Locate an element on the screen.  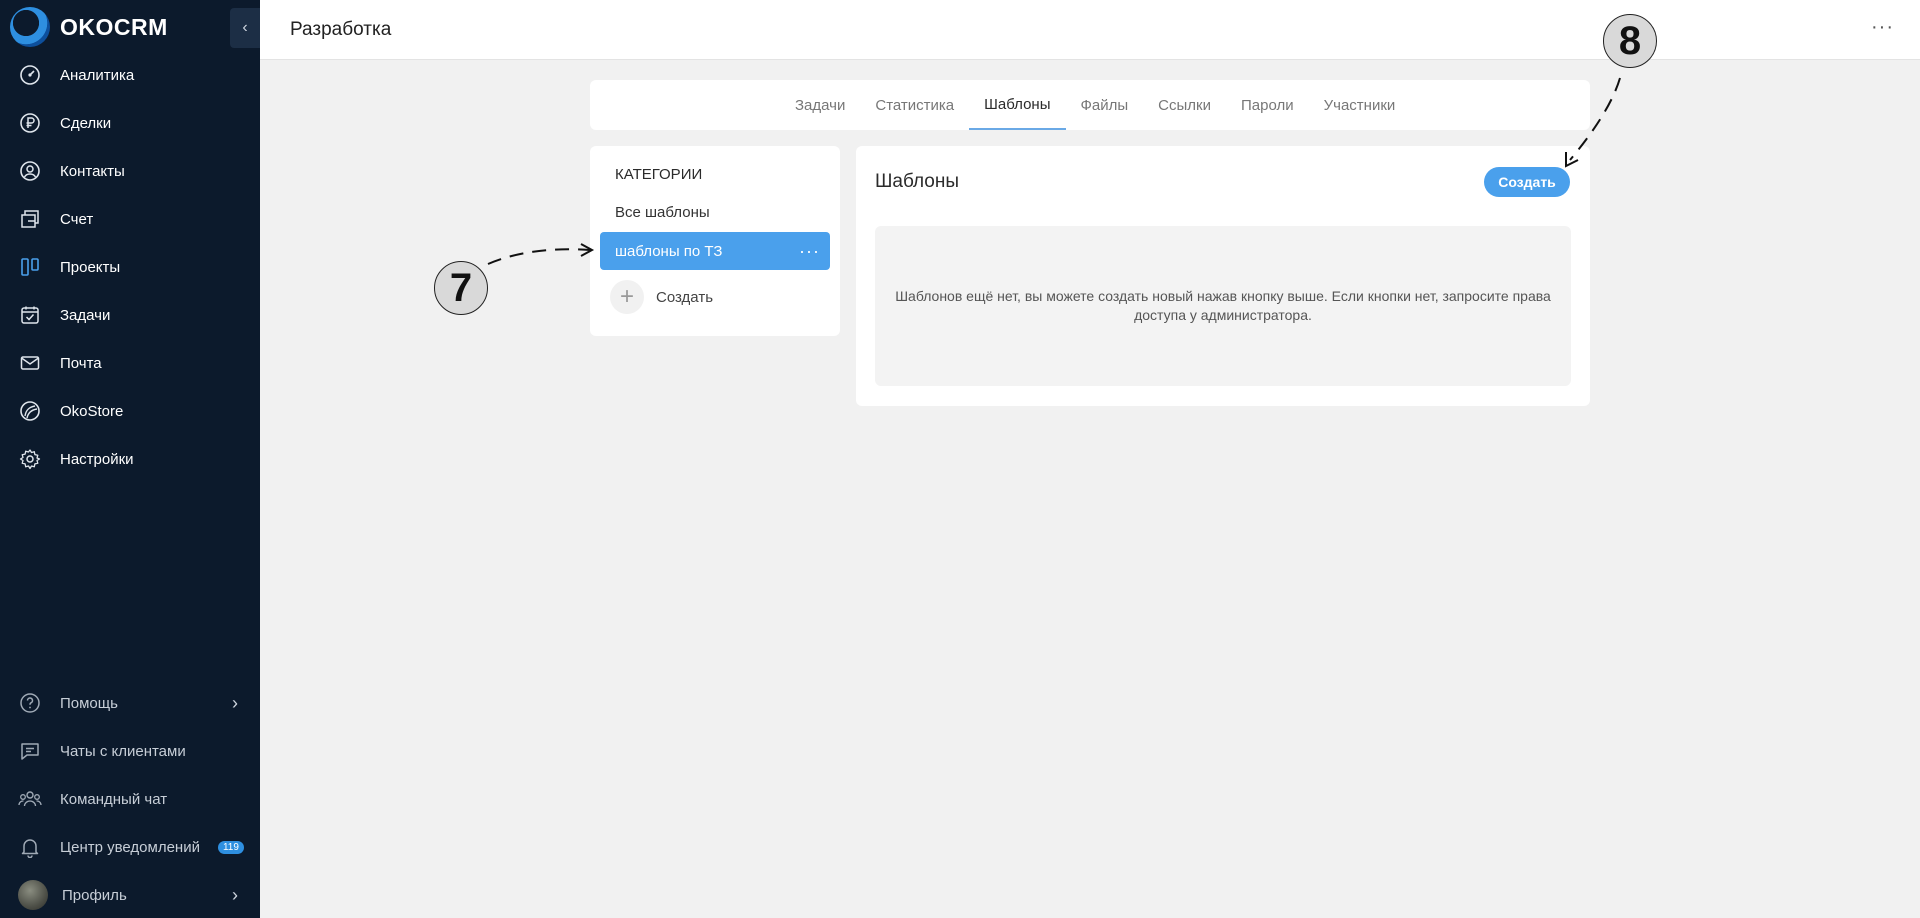
sidebar-item-label: Проекты is located at coordinates (90, 267).